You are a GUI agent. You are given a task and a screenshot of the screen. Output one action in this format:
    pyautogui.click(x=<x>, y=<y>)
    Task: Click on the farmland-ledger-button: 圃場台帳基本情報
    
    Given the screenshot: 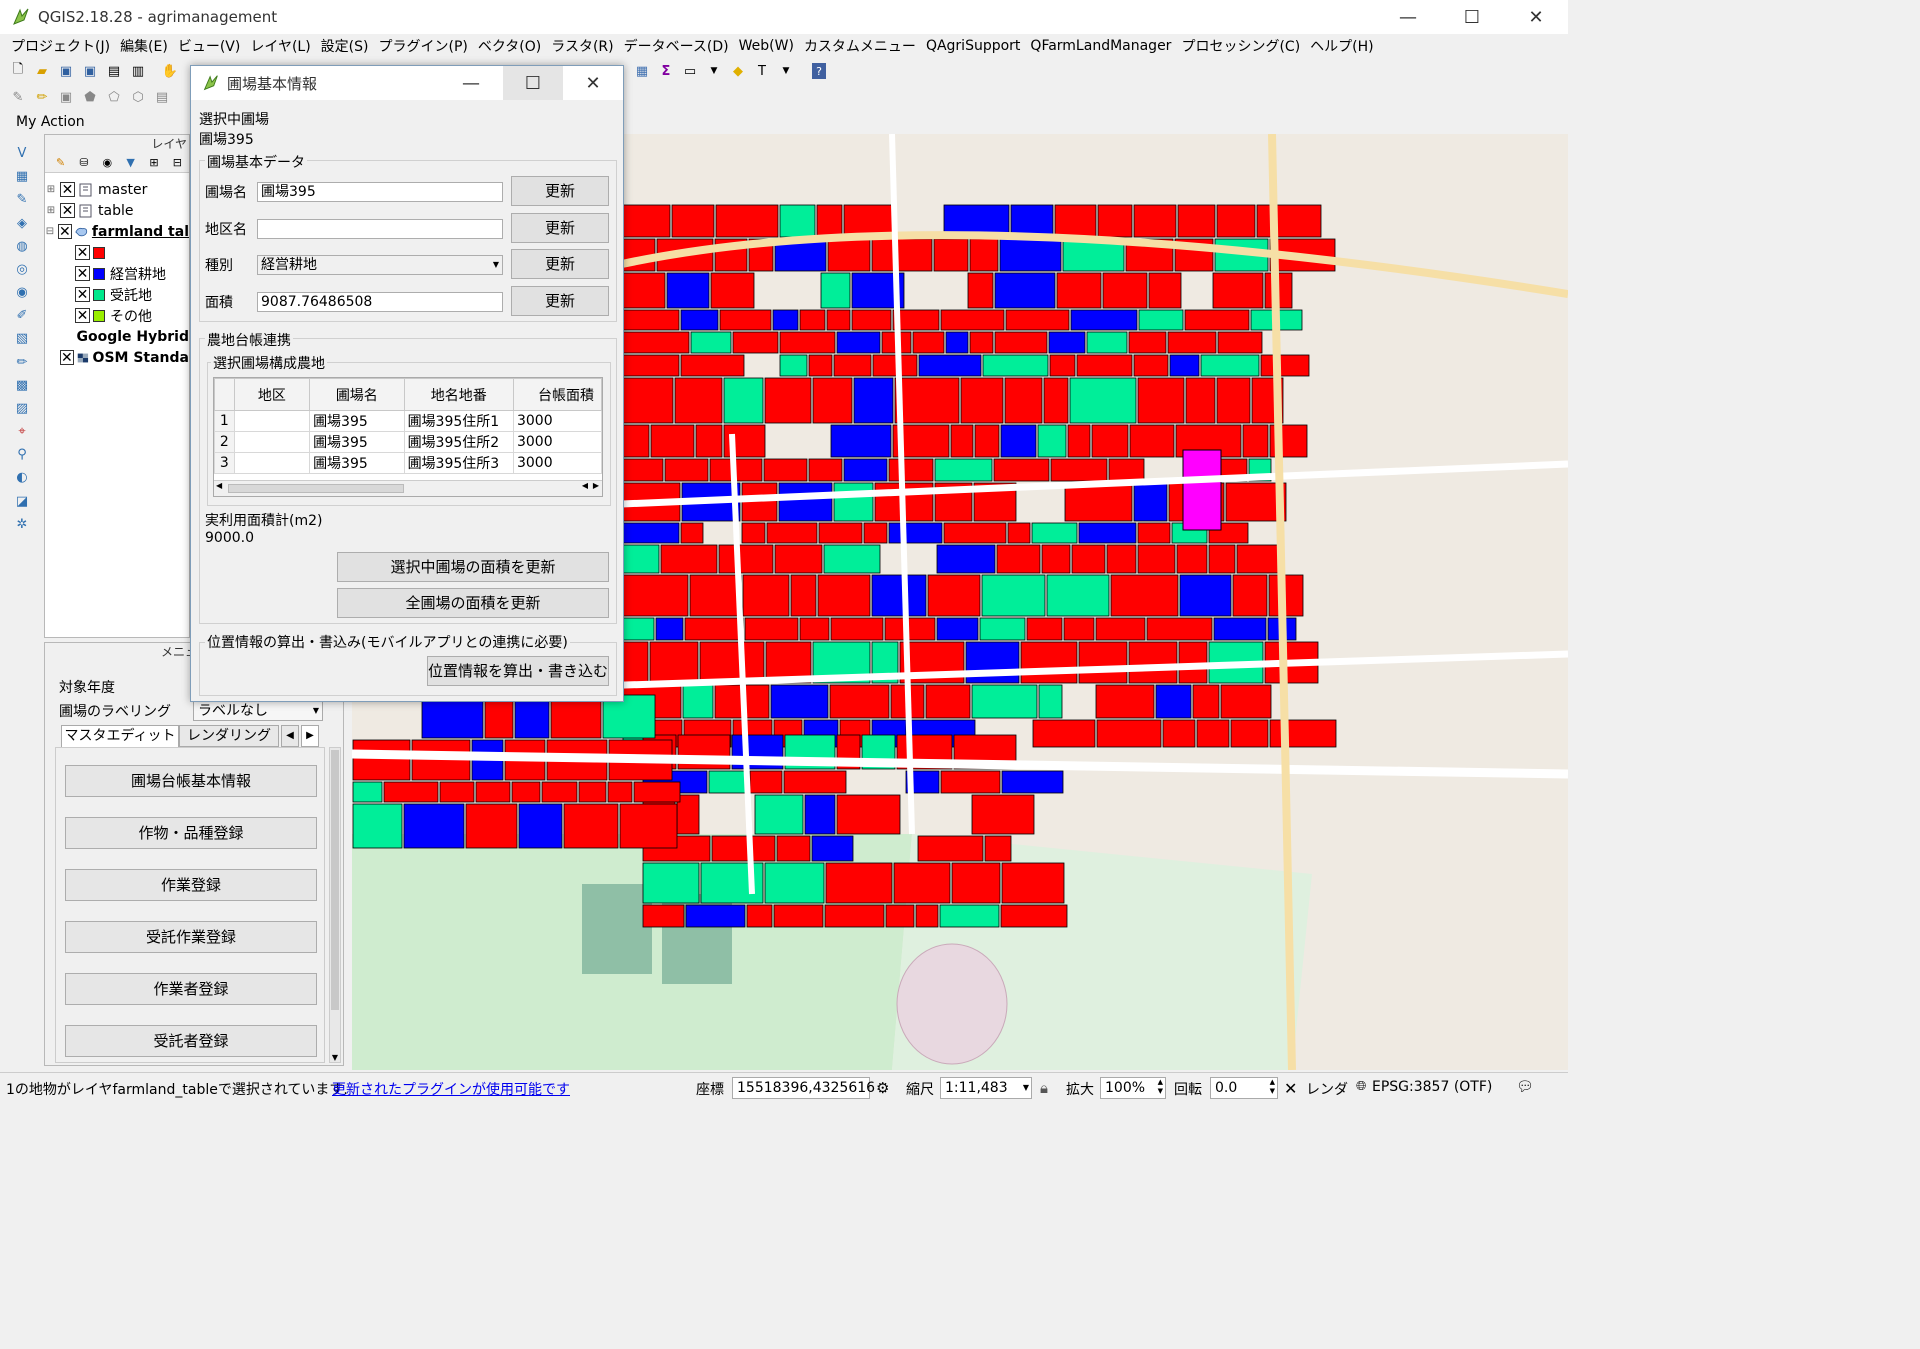 What is the action you would take?
    pyautogui.click(x=191, y=781)
    